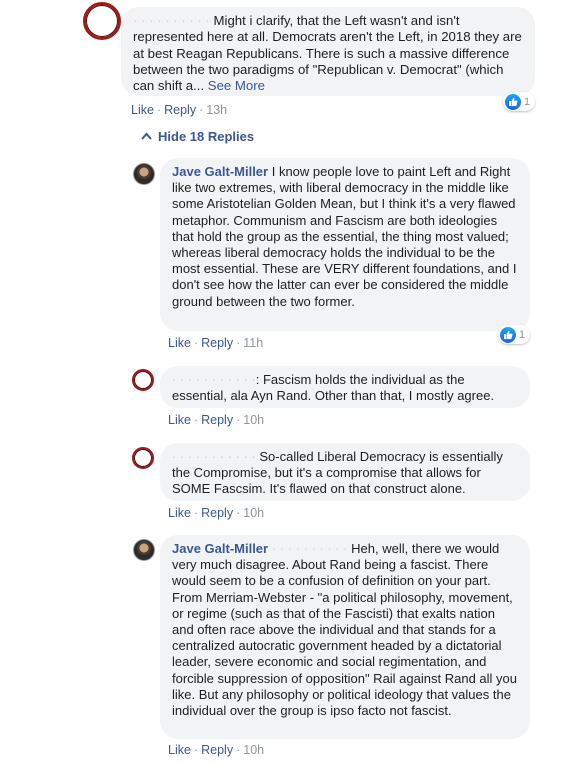  I want to click on redacted-author-name: · · · · · · · · · ·, so click(171, 20).